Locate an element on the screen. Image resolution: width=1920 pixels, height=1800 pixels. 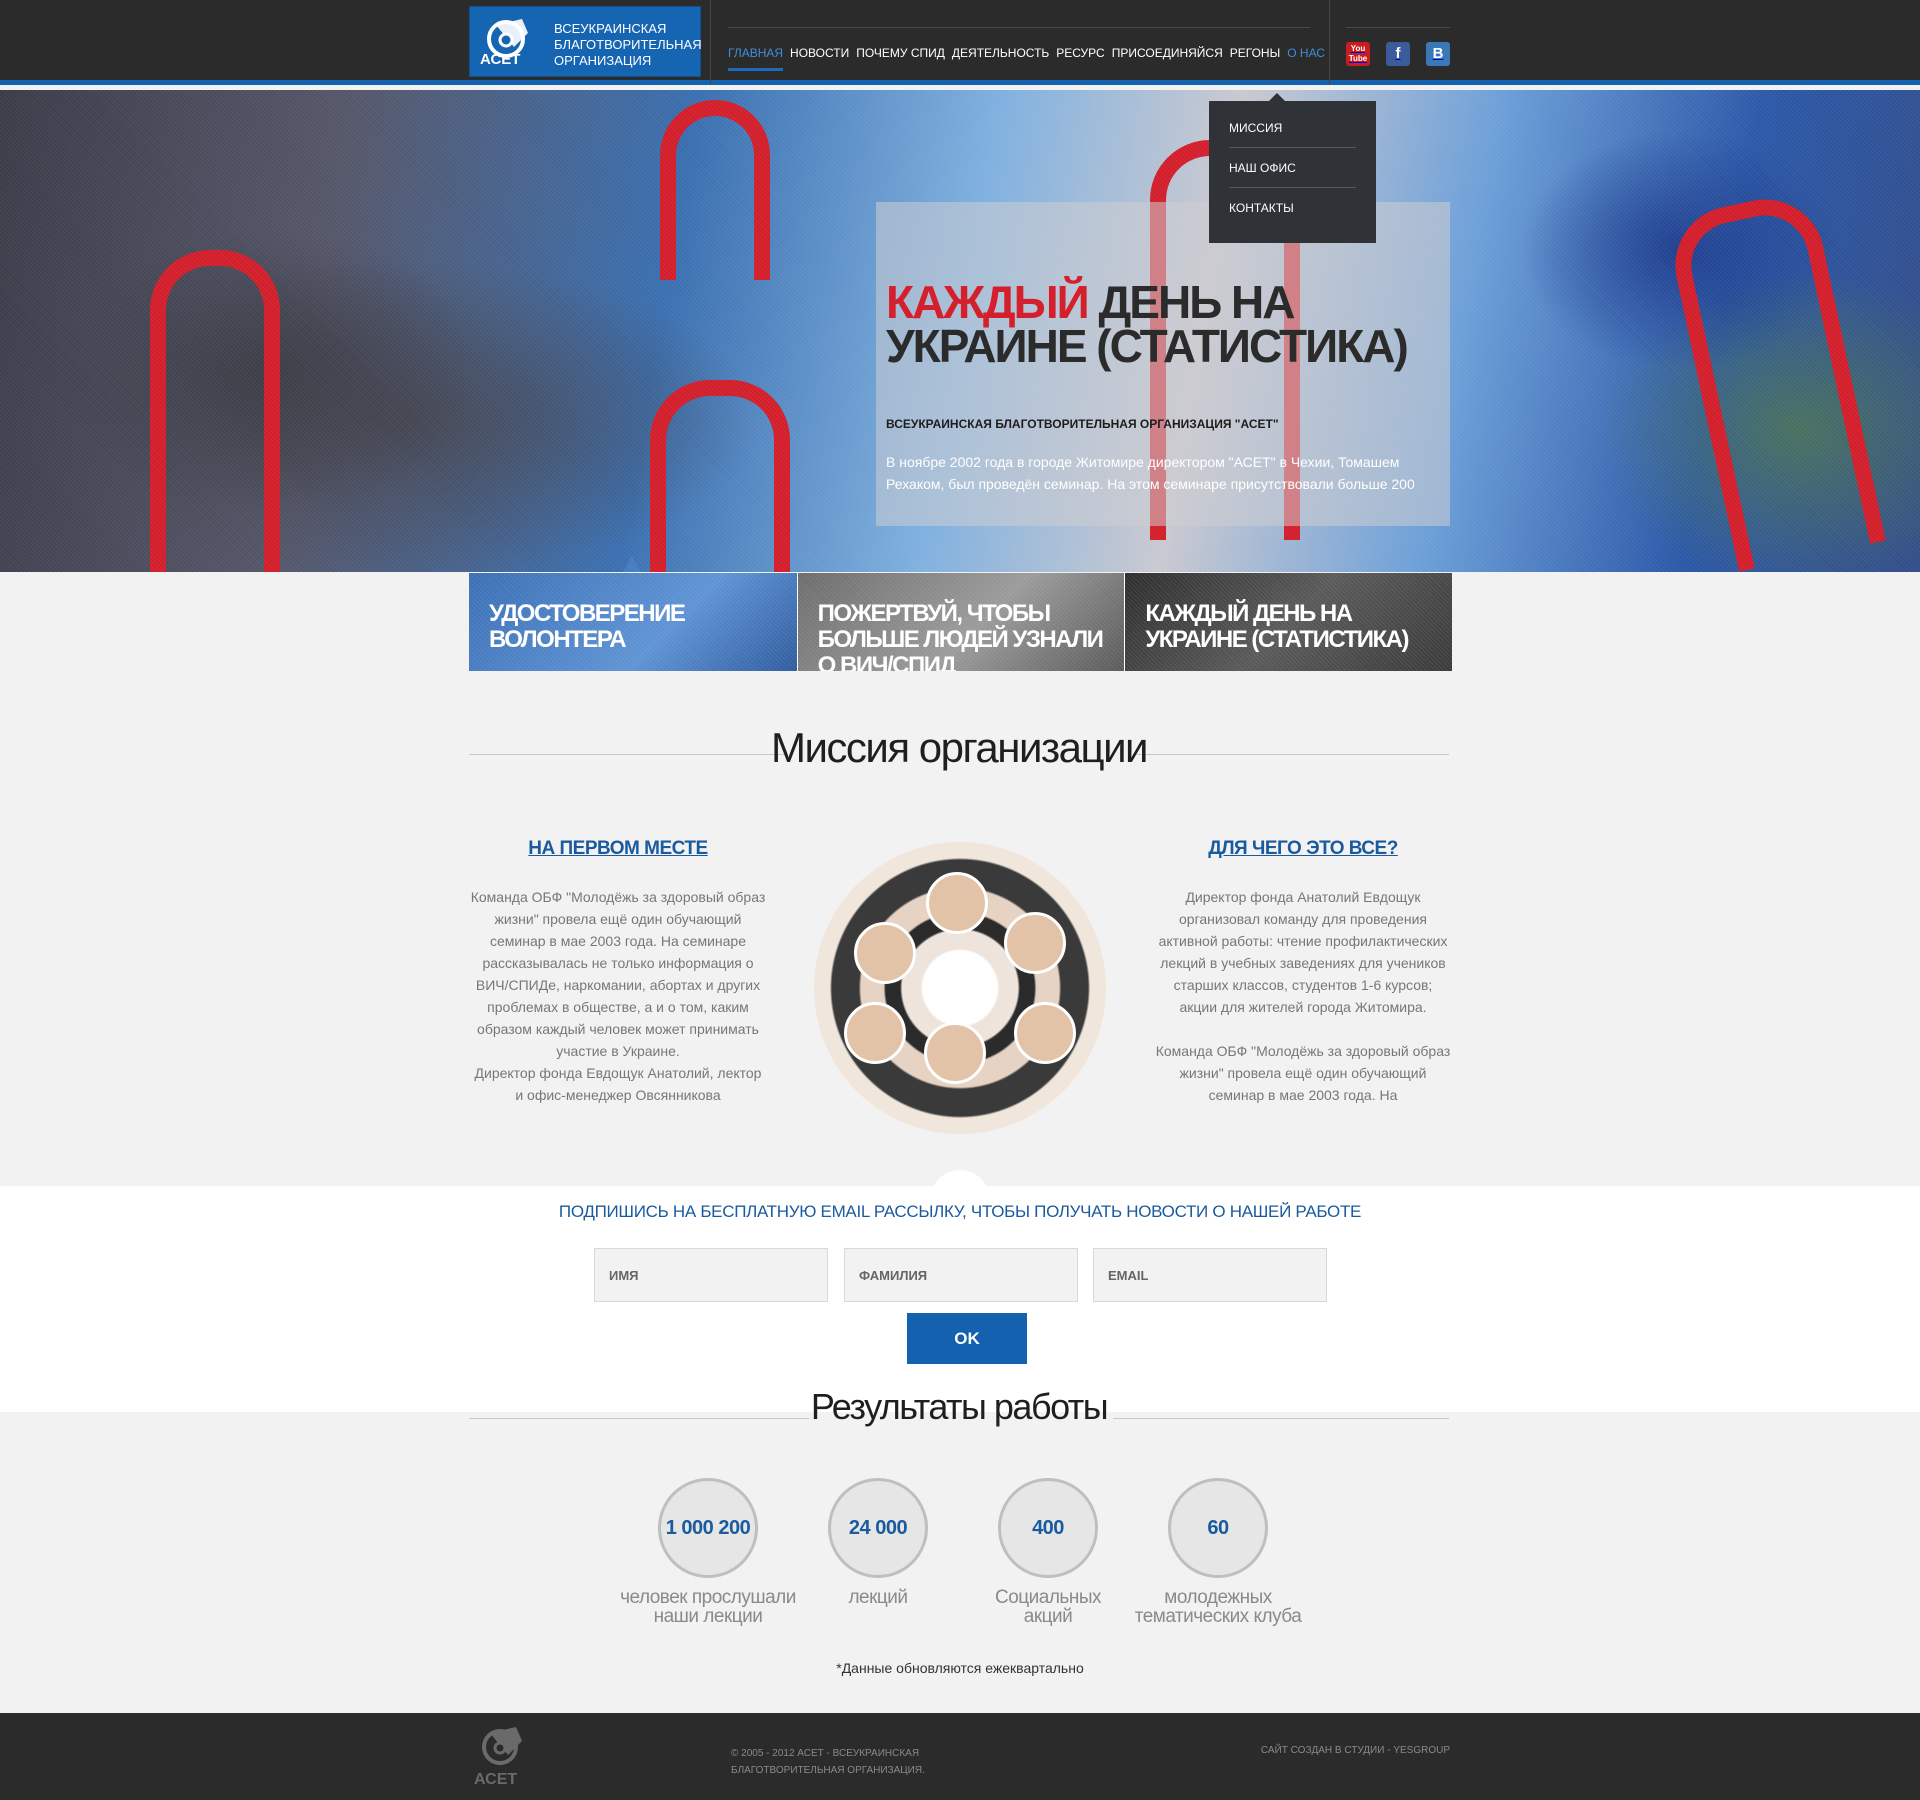
results-heading-block: Результаты работы is located at coordinates (959, 1416).